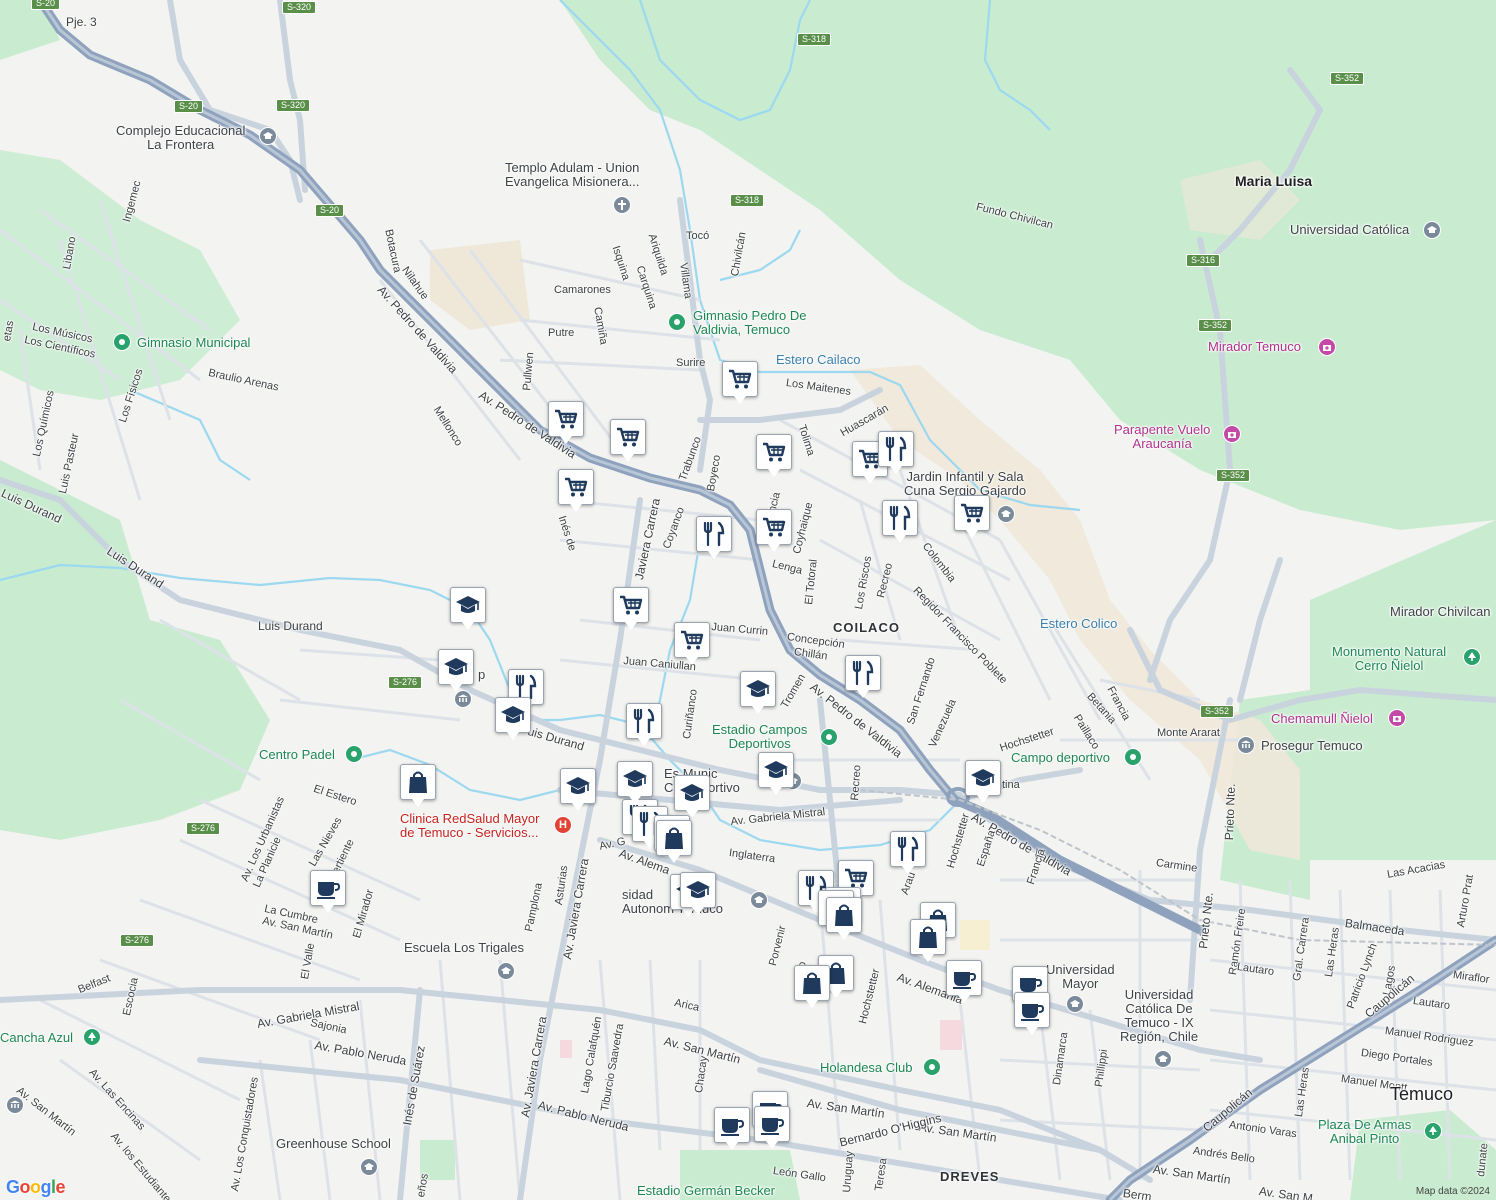  Describe the element at coordinates (561, 333) in the screenshot. I see `road-label: Putre` at that location.